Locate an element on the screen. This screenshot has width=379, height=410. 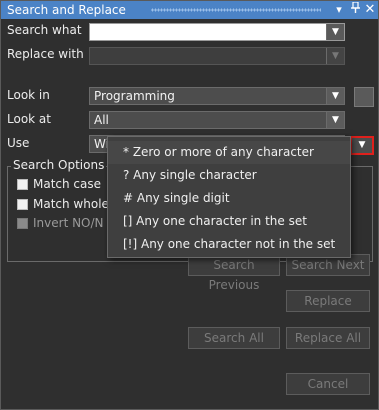
window-title: Search and Replace is located at coordinates (66, 10).